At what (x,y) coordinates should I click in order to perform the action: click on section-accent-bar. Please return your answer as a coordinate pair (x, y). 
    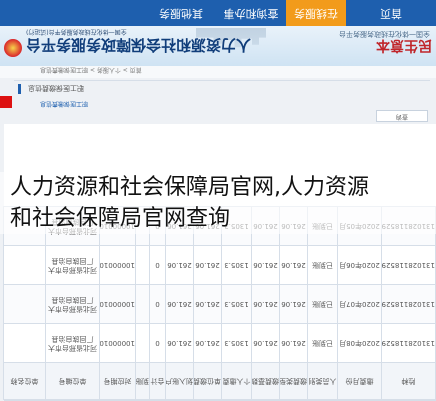
    Looking at the image, I should click on (19, 89).